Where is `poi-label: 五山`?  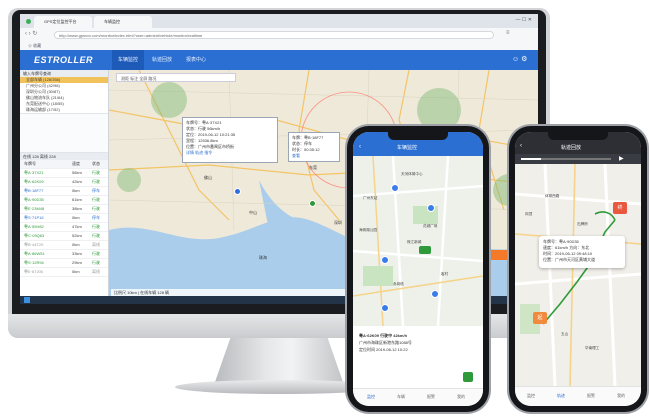 poi-label: 五山 is located at coordinates (565, 334).